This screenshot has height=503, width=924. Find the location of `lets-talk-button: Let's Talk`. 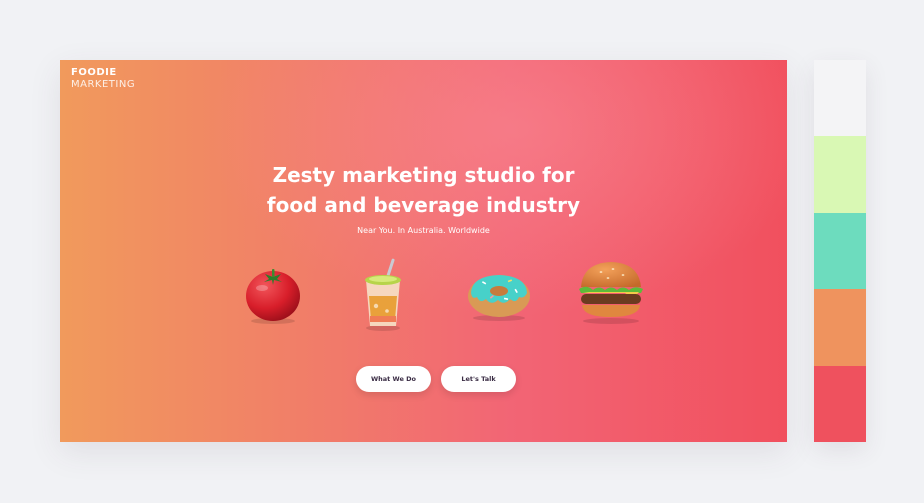

lets-talk-button: Let's Talk is located at coordinates (478, 379).